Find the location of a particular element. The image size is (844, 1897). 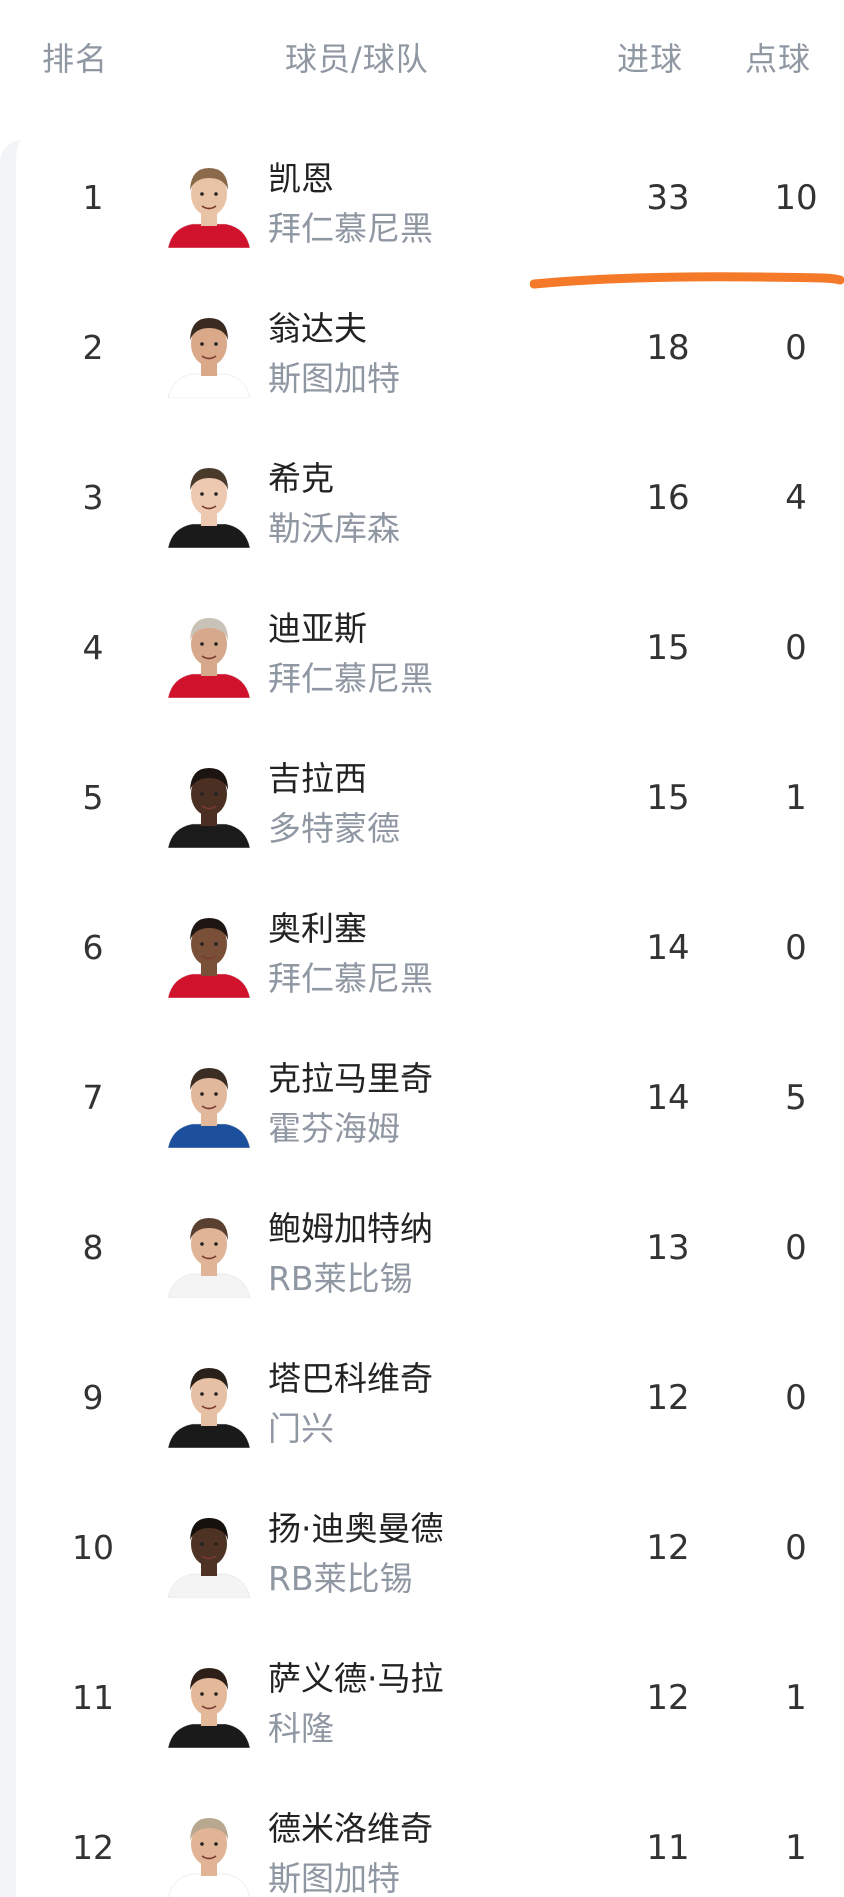

rank-number: 5 is located at coordinates (93, 797).